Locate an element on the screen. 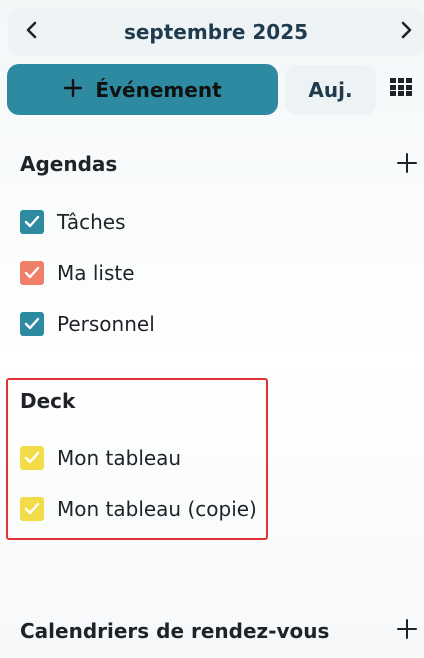  calendar-item-personnel: Personnel is located at coordinates (87, 324).